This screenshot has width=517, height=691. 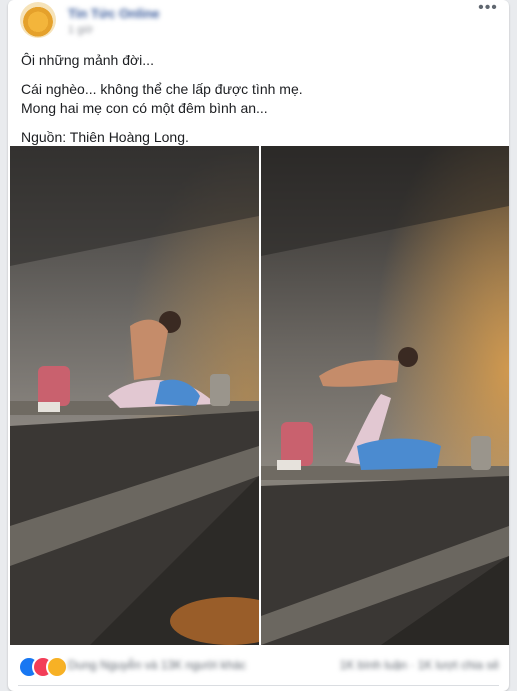 I want to click on more-options-button: •••, so click(x=488, y=9).